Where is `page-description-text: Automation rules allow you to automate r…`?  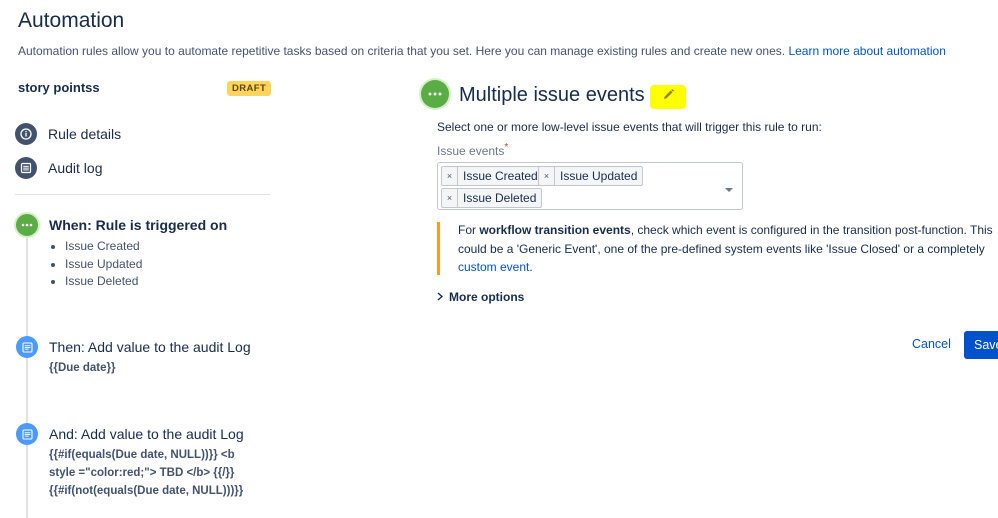
page-description-text: Automation rules allow you to automate r… is located at coordinates (402, 51).